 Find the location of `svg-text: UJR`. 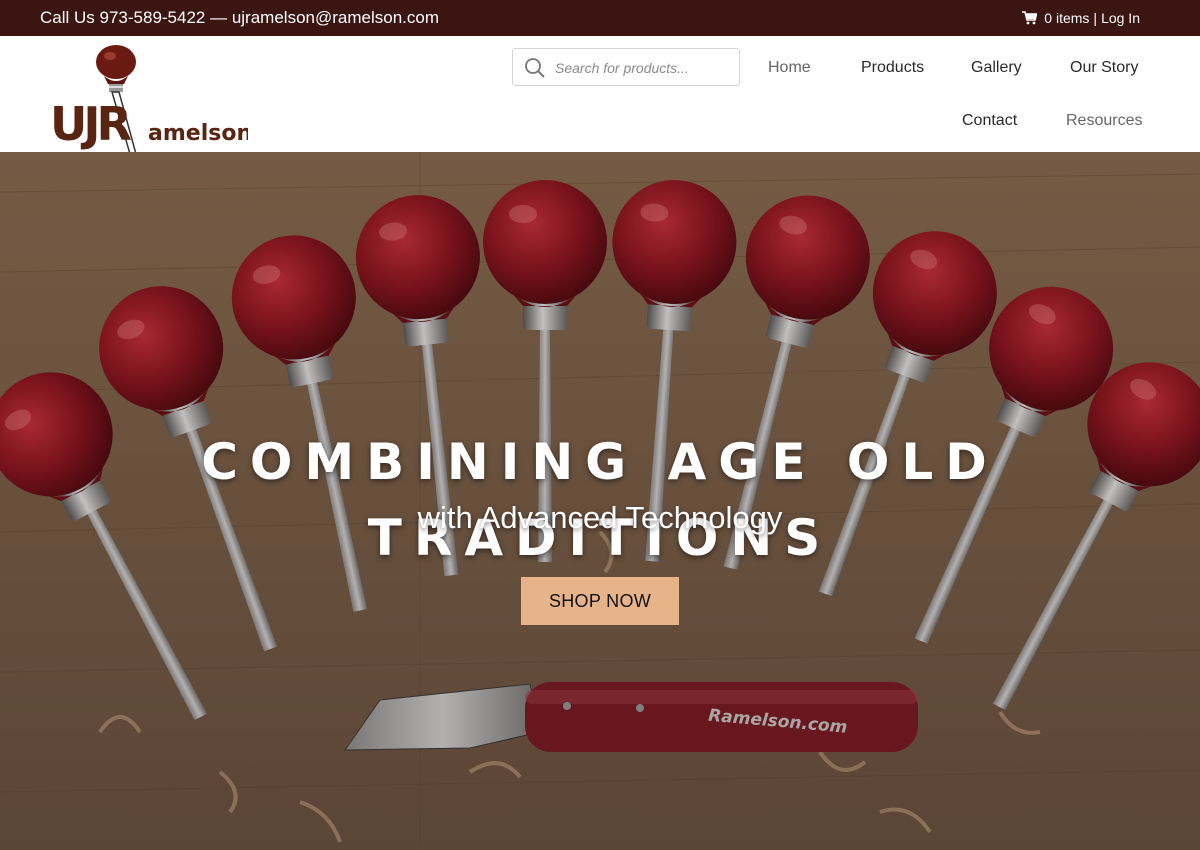

svg-text: UJR is located at coordinates (90, 124).